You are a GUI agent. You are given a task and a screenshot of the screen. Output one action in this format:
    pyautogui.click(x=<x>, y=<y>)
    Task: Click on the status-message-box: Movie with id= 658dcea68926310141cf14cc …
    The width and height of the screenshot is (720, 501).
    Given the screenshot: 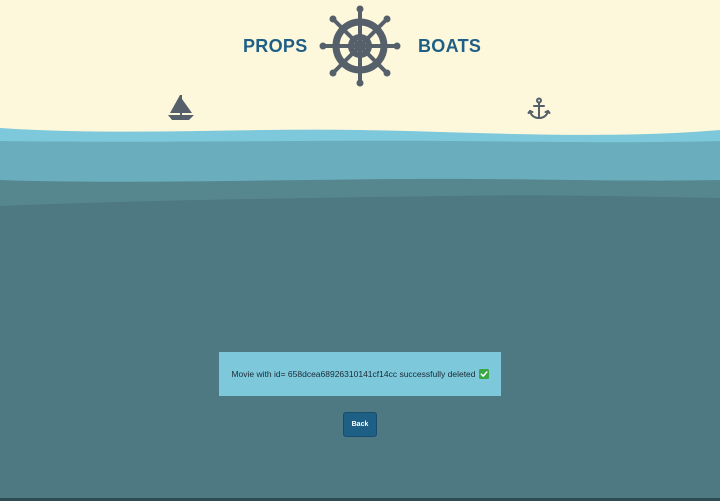 What is the action you would take?
    pyautogui.click(x=360, y=374)
    